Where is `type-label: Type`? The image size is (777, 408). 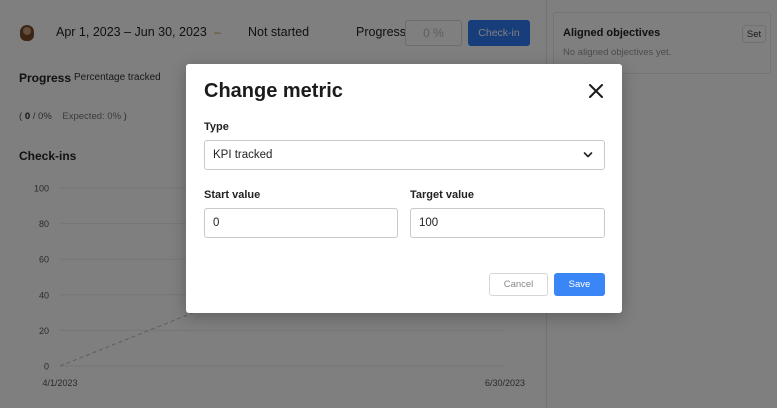 type-label: Type is located at coordinates (216, 127).